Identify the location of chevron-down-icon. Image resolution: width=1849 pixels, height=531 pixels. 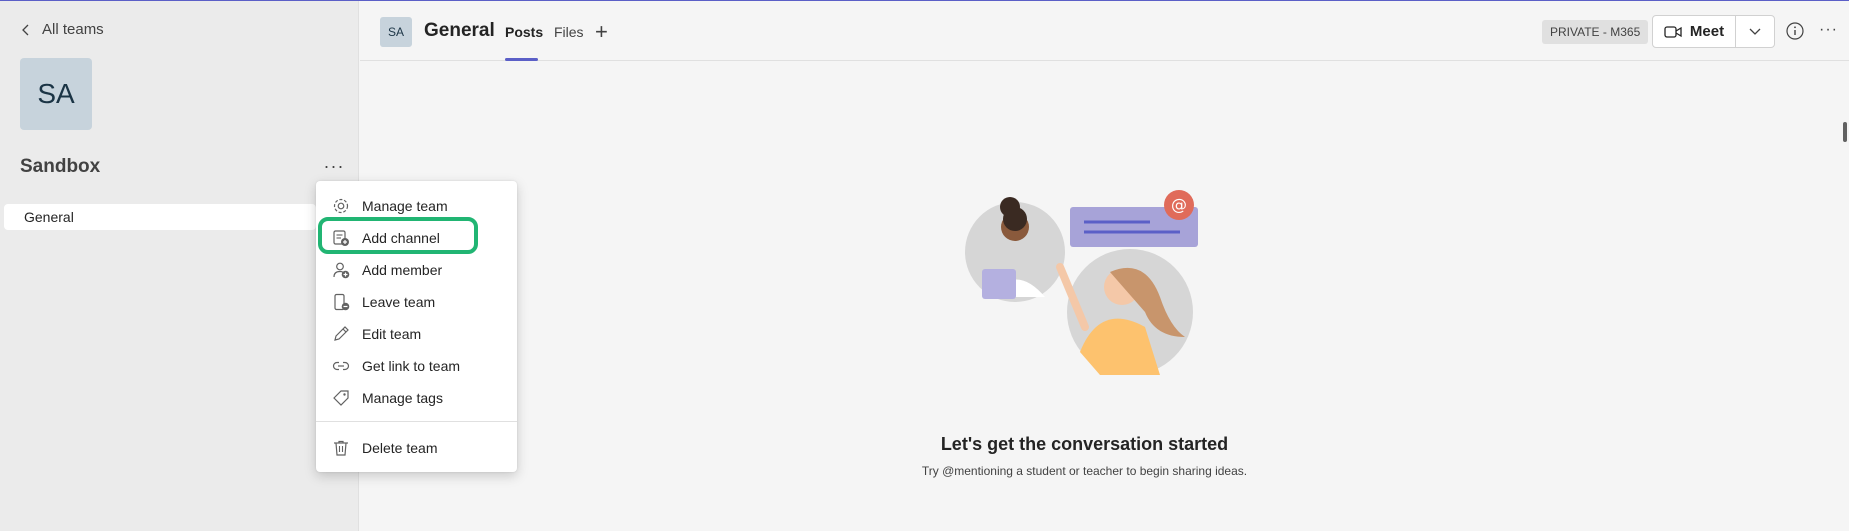
(1755, 31).